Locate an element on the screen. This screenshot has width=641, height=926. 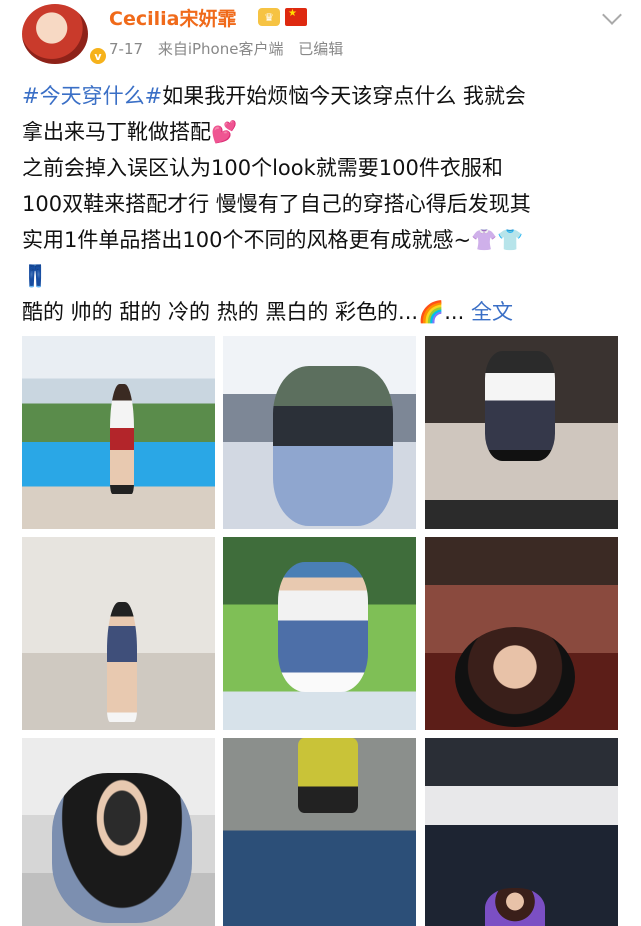
chevron-down-icon is located at coordinates (612, 15).